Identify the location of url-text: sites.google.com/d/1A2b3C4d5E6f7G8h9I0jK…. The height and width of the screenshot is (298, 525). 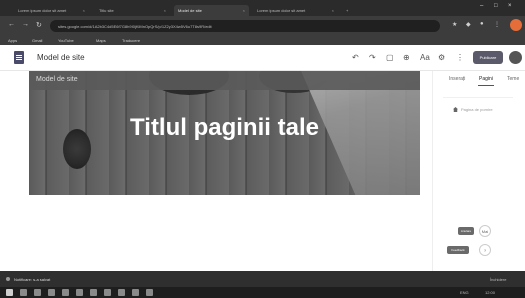
(135, 26).